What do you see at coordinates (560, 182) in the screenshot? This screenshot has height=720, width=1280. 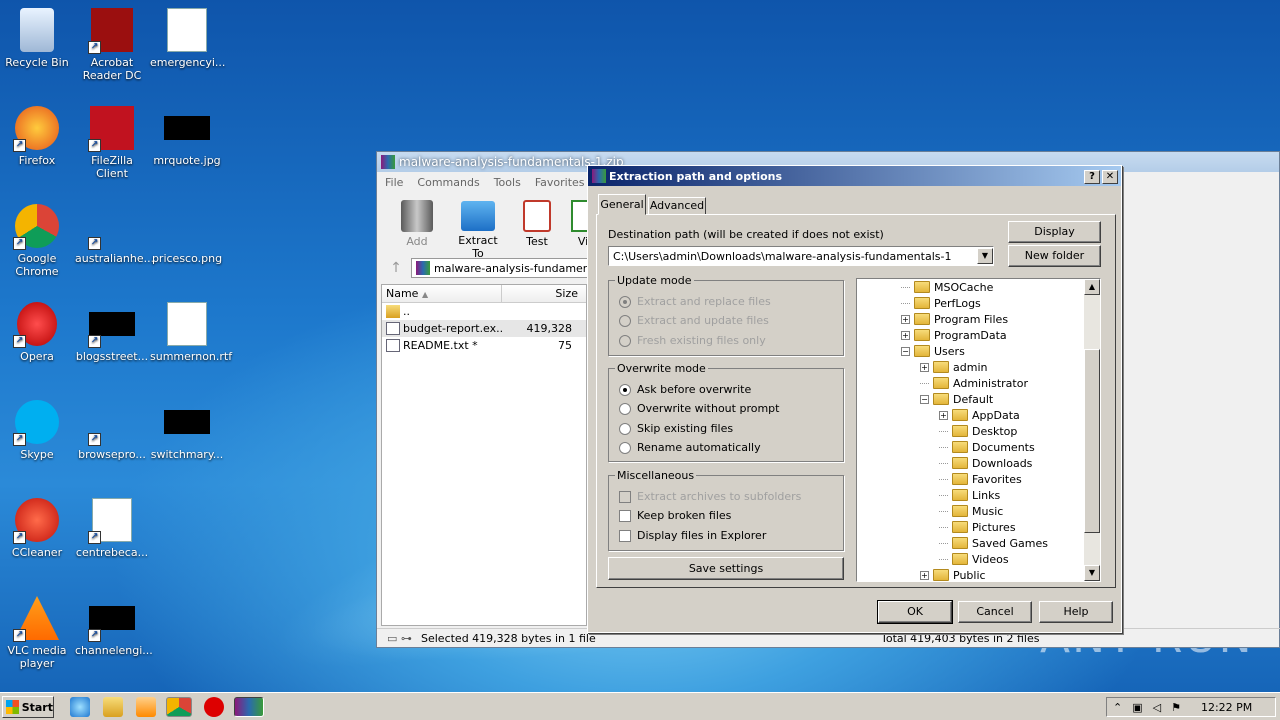 I see `menu-favorites: Favorites` at bounding box center [560, 182].